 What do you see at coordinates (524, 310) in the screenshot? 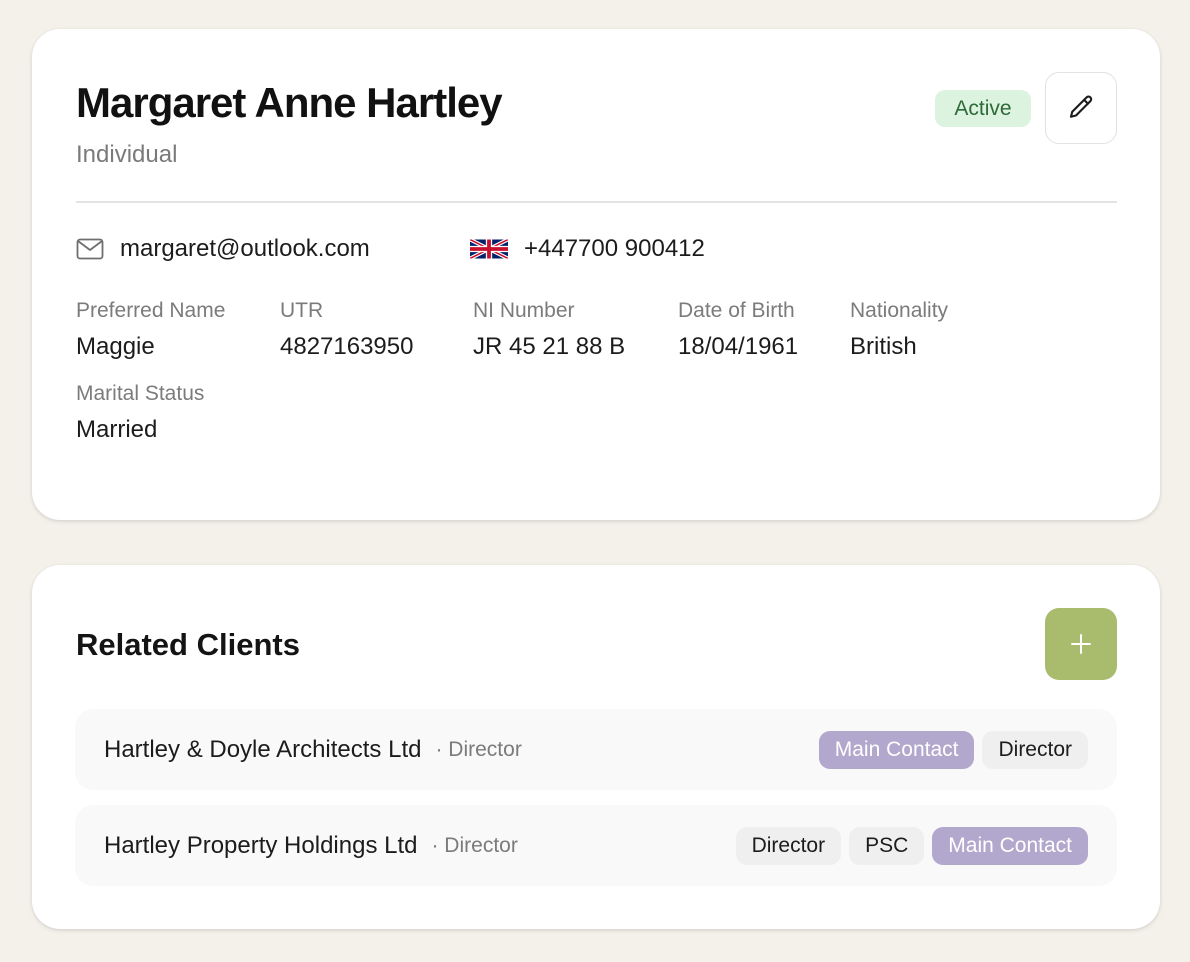
I see `field-label: NI Number` at bounding box center [524, 310].